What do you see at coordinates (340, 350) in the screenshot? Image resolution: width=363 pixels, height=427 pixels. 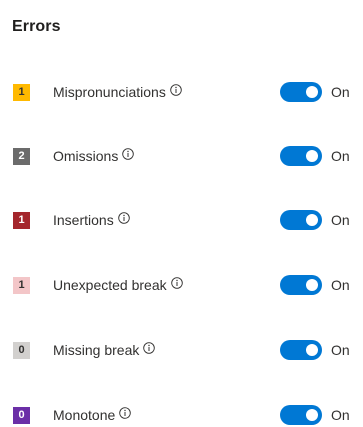 I see `toggle-state-missing-break: On` at bounding box center [340, 350].